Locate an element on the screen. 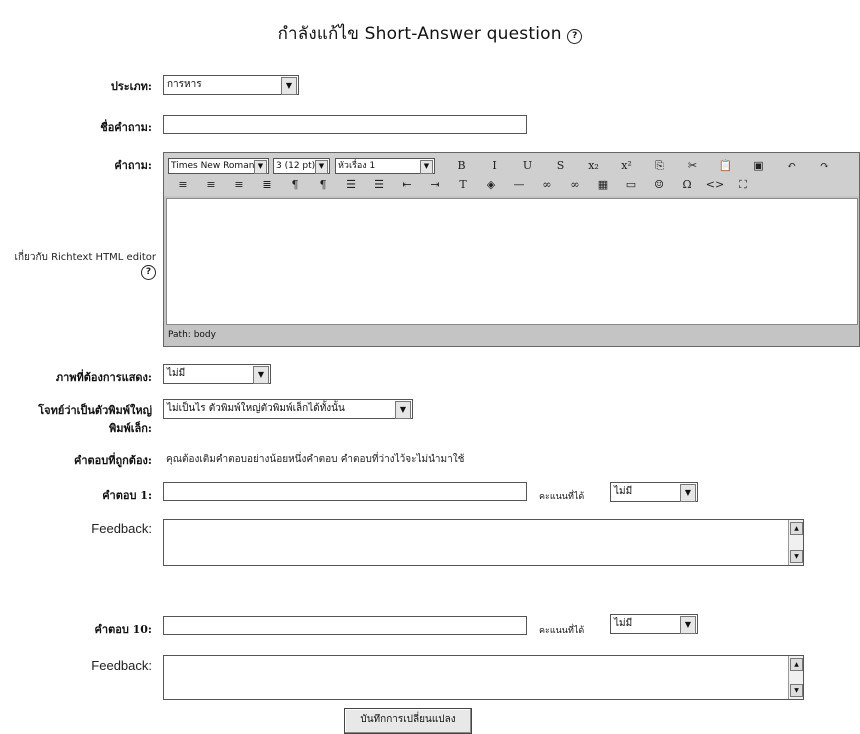  toolbar-row2-button-10: T is located at coordinates (463, 184).